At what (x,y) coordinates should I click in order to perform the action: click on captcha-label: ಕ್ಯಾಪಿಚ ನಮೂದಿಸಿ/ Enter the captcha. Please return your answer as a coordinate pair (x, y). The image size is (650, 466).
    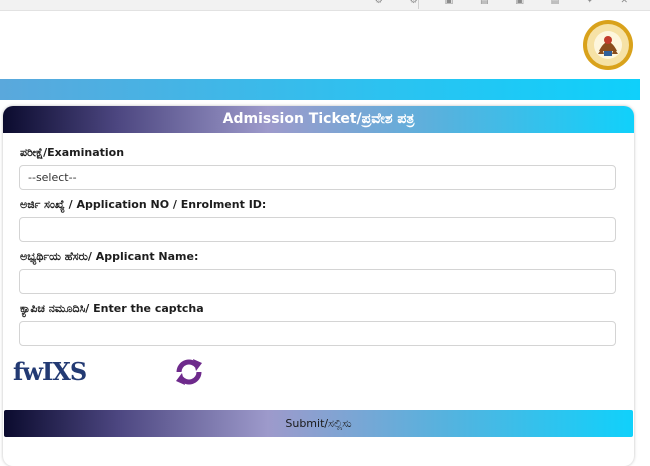
    Looking at the image, I should click on (112, 308).